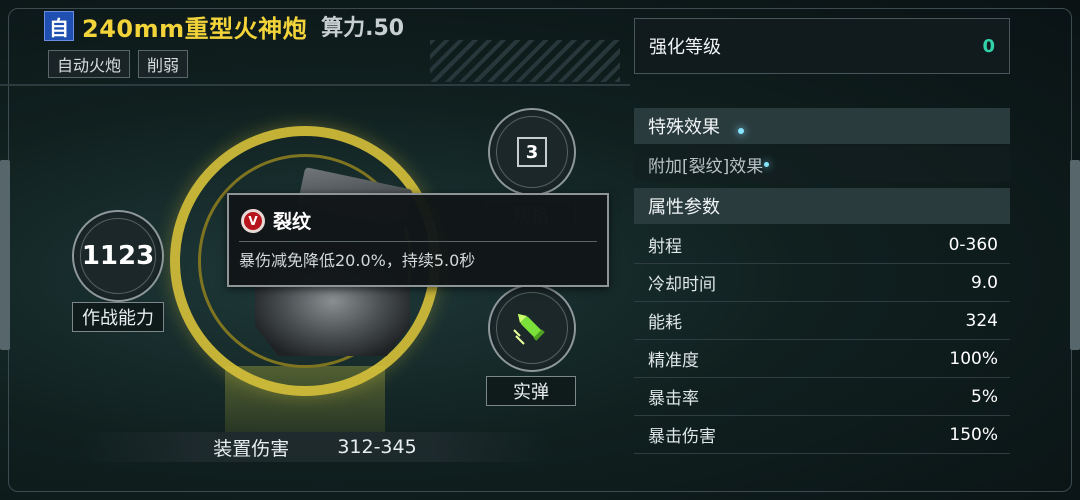 This screenshot has height=500, width=1080. What do you see at coordinates (251, 448) in the screenshot?
I see `device-damage-label: 装置伤害` at bounding box center [251, 448].